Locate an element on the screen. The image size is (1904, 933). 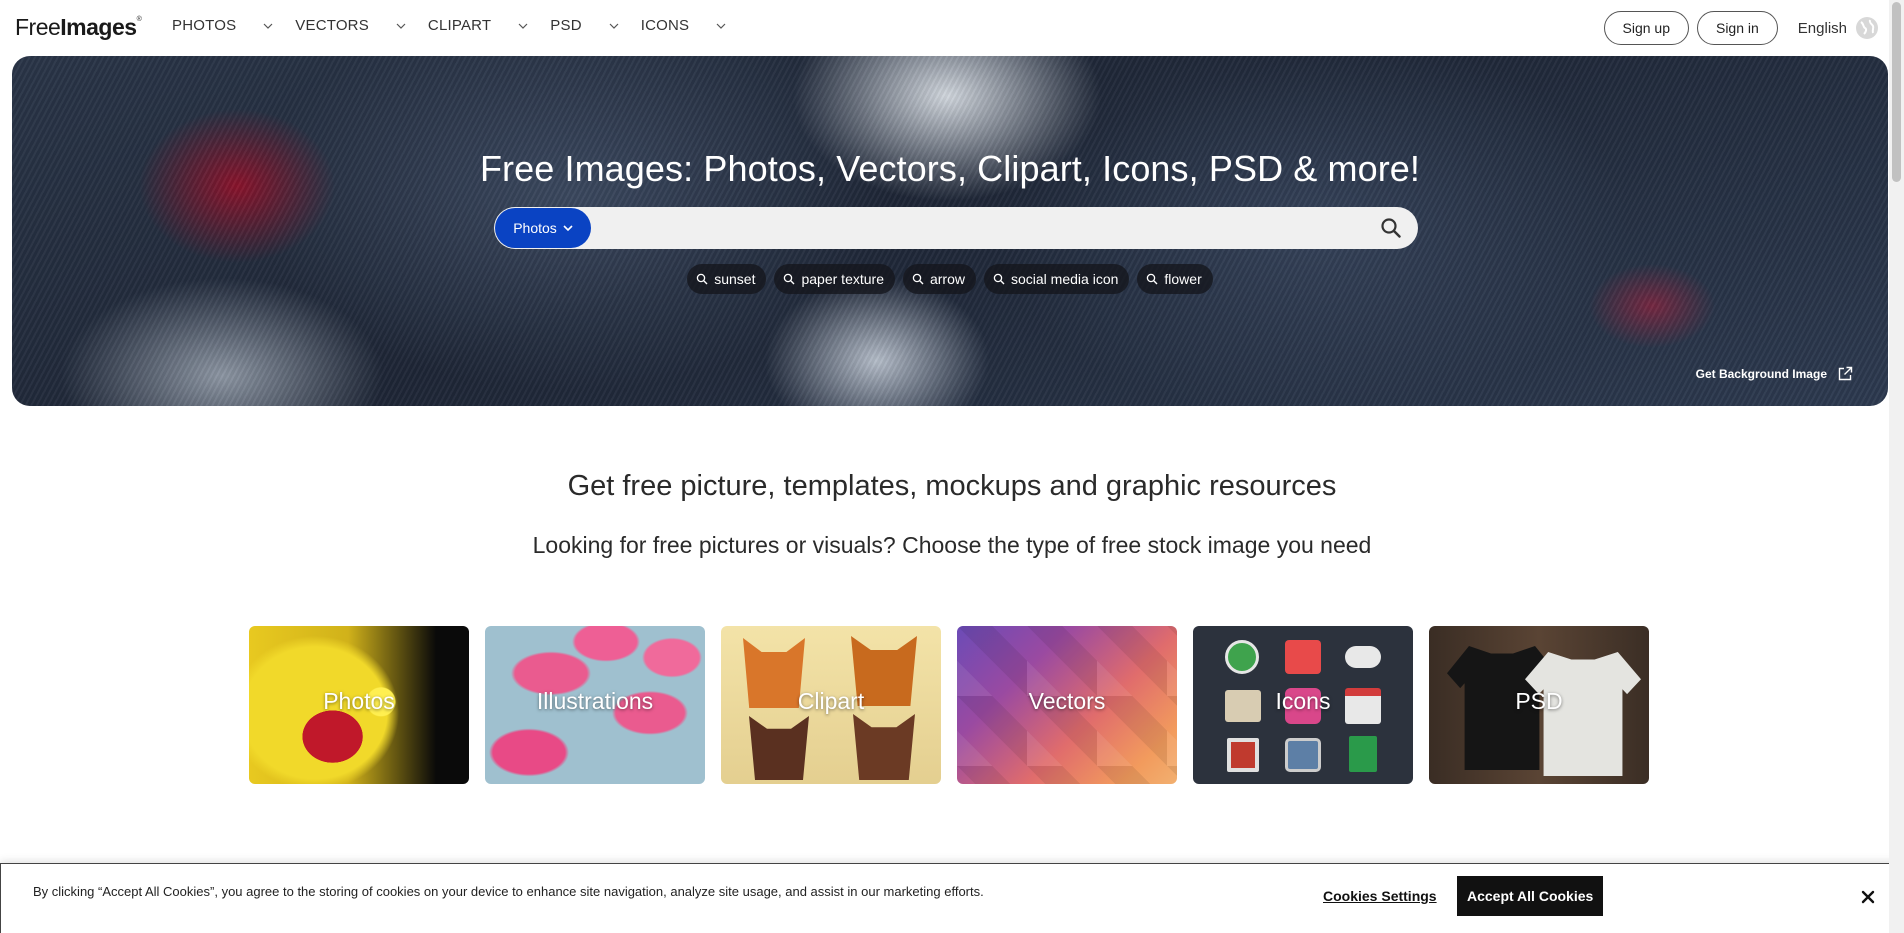
main-nav: PHOTOS VECTORS CLIPART PSD ICONS is located at coordinates (460, 25).